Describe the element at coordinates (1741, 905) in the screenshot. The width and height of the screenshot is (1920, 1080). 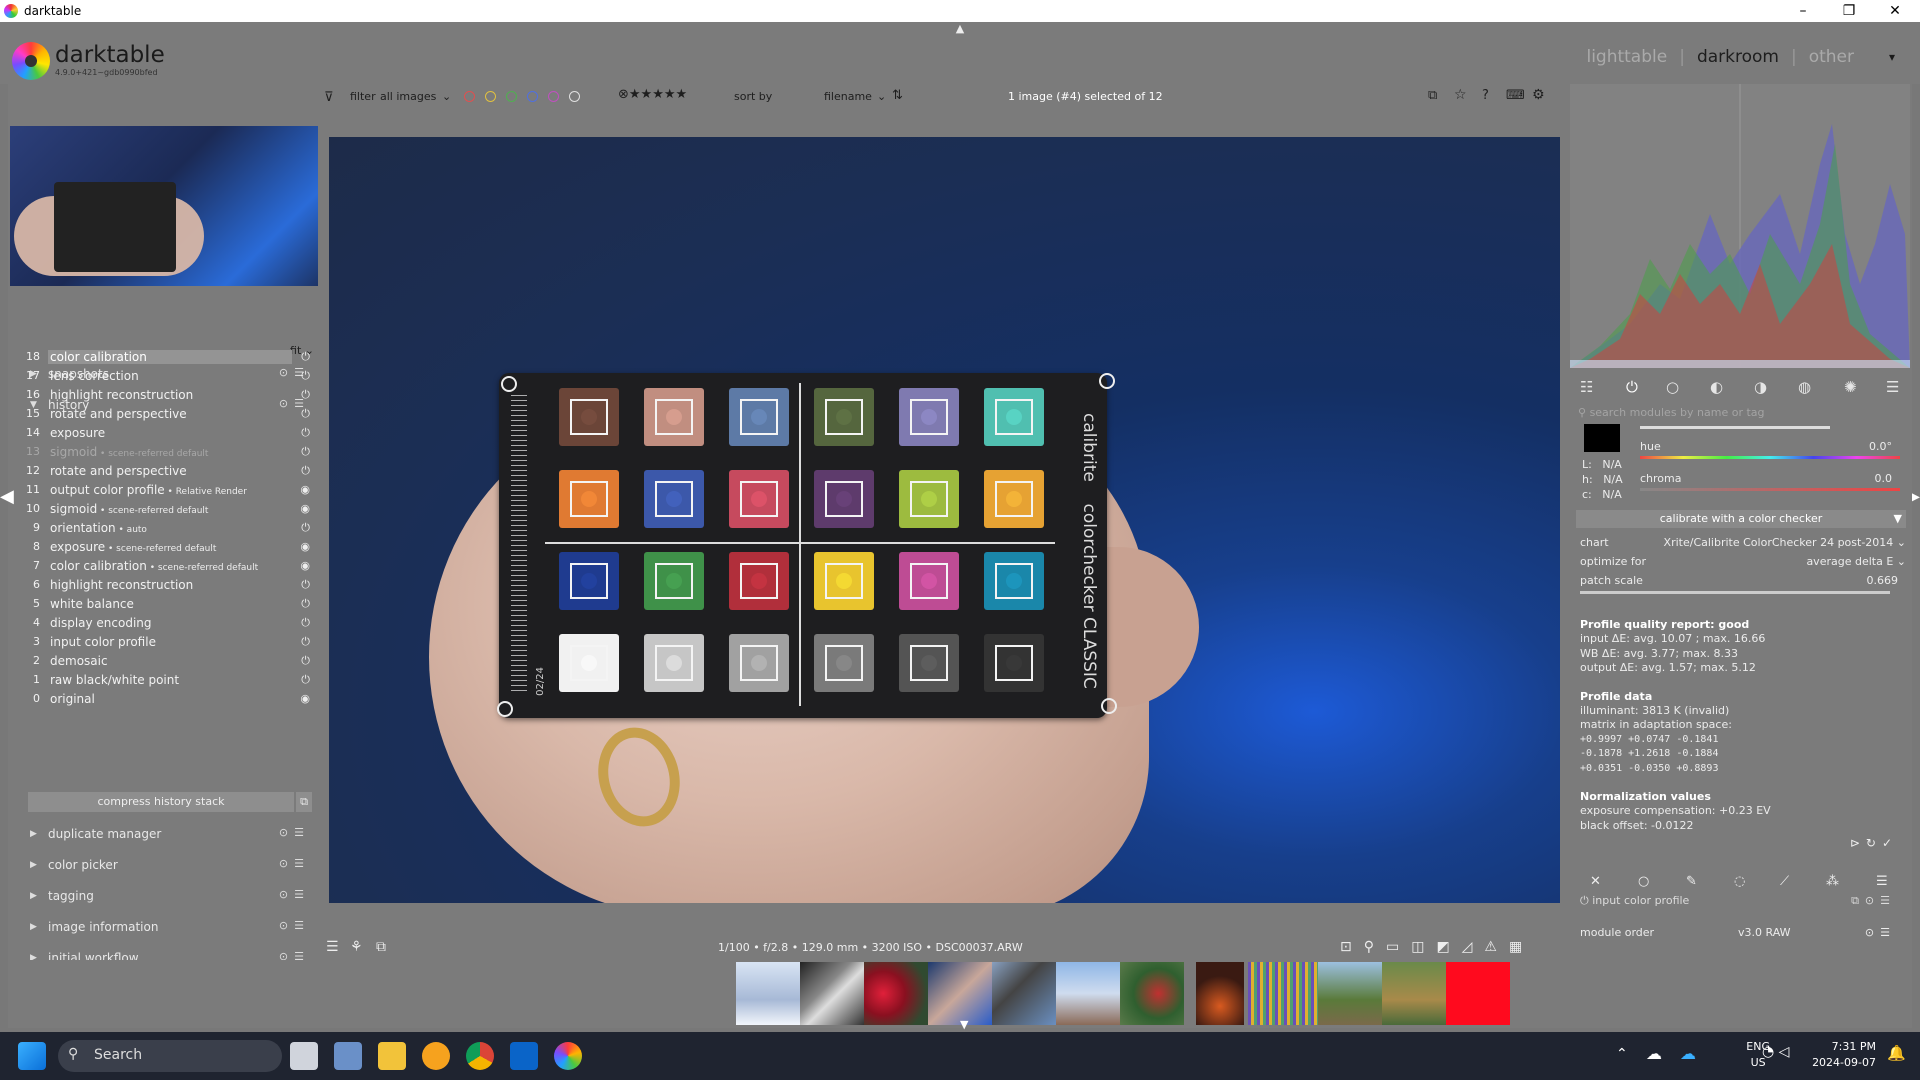
I see `input-color-profile-module: ⏻ input color profile ⧉⊙☰` at that location.